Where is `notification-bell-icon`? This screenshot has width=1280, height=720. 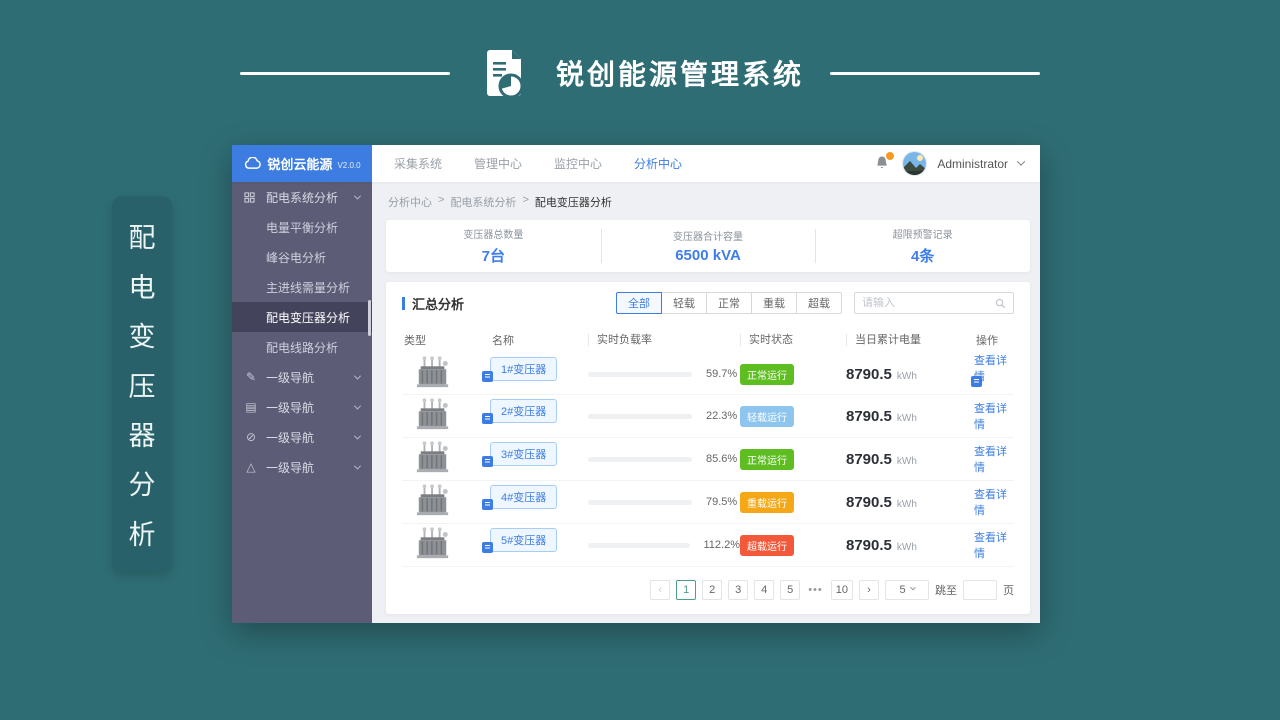 notification-bell-icon is located at coordinates (884, 162).